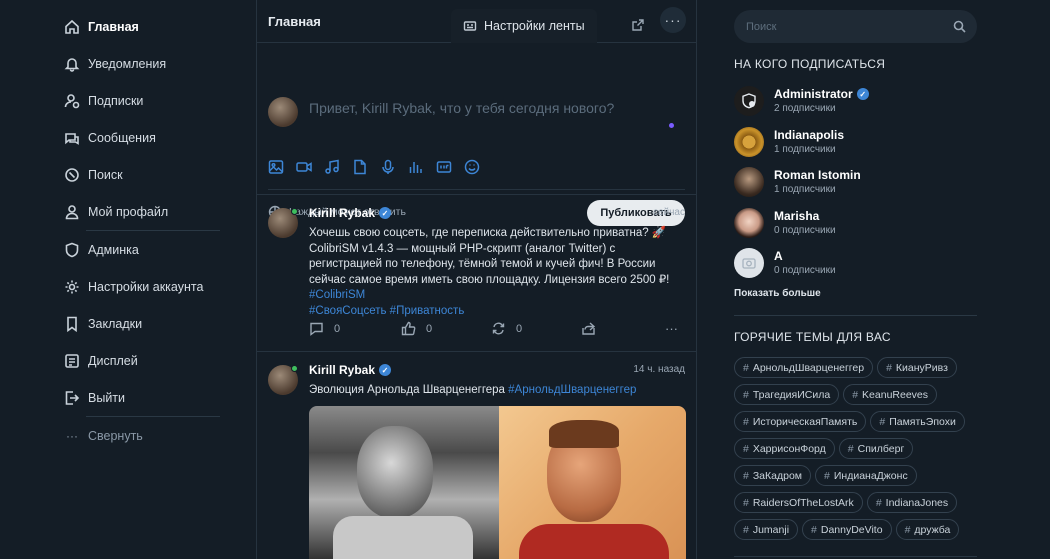 The image size is (1050, 559). Describe the element at coordinates (927, 529) in the screenshot. I see `trend-tag: # дружба` at that location.